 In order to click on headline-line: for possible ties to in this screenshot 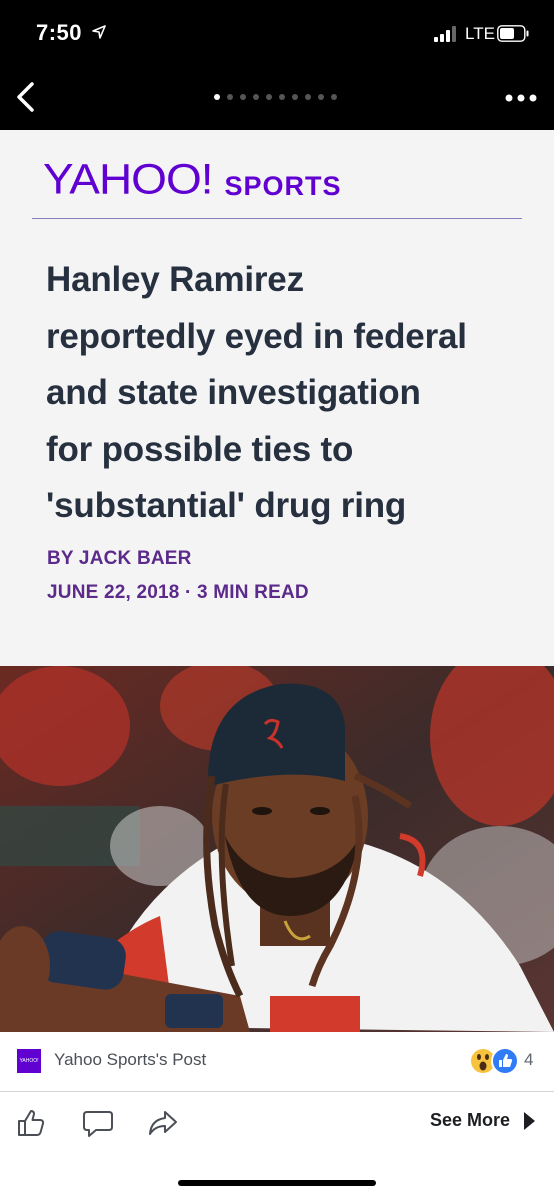, I will do `click(200, 449)`.